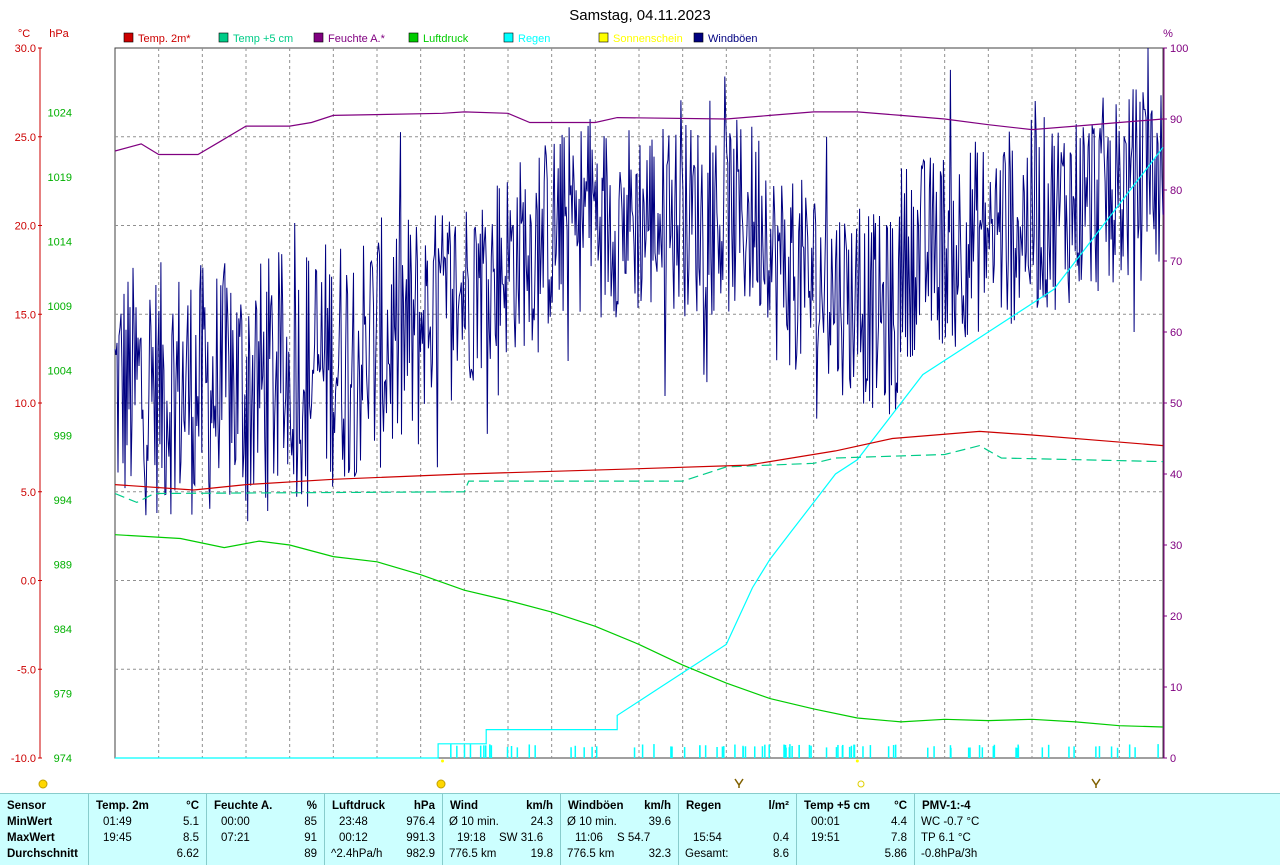 This screenshot has width=1280, height=865. I want to click on stats-header: Wind, so click(464, 806).